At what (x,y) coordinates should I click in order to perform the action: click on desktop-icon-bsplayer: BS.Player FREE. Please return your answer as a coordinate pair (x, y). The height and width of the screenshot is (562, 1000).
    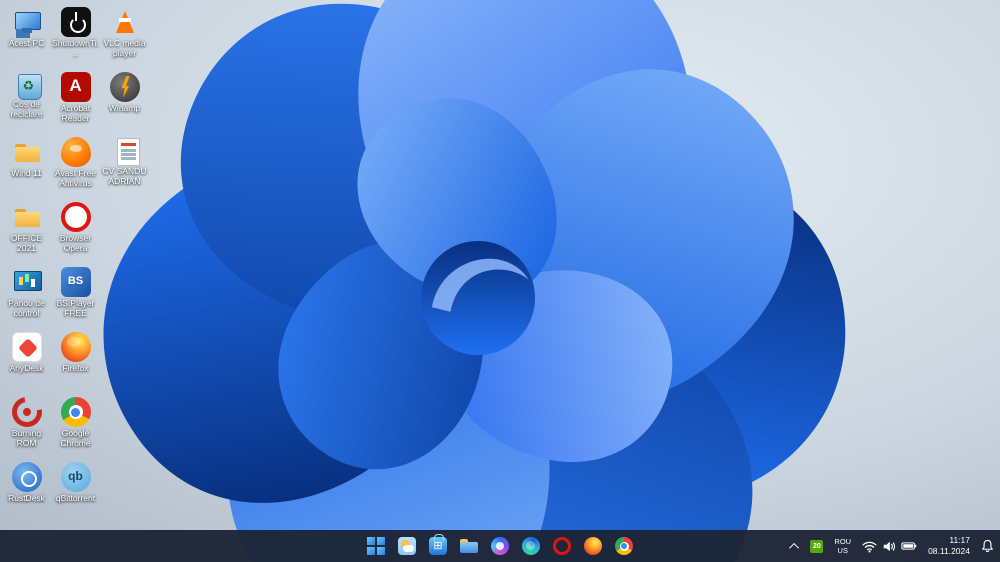
    Looking at the image, I should click on (75, 296).